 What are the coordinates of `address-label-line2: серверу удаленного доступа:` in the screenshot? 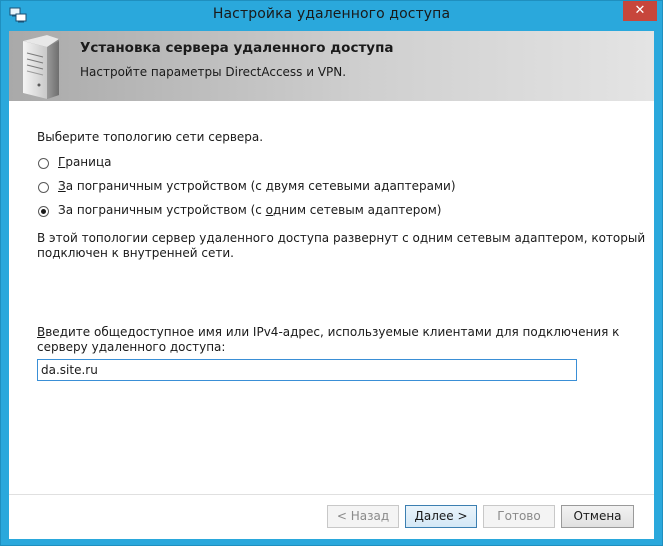 It's located at (131, 347).